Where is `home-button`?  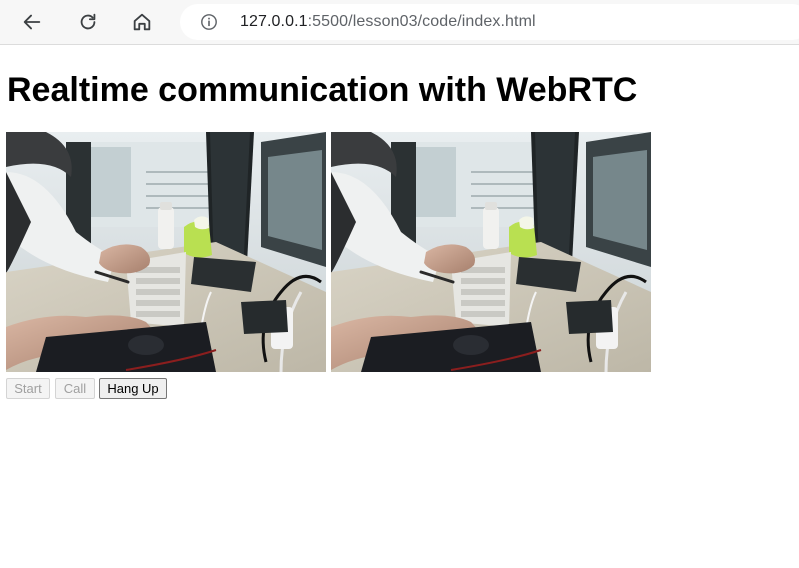
home-button is located at coordinates (142, 22).